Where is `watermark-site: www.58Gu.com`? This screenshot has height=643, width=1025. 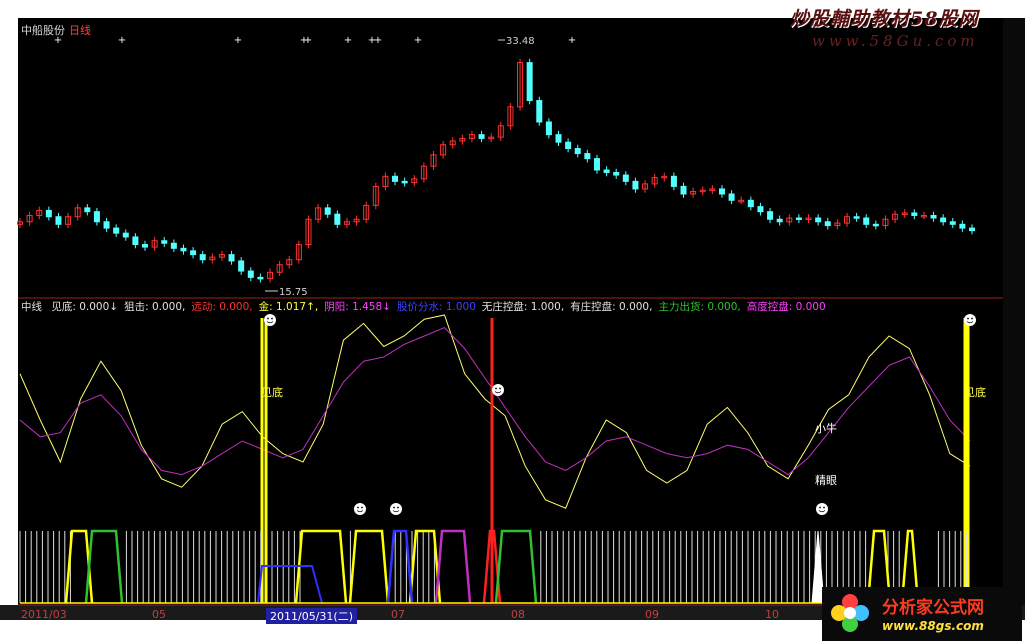 watermark-site: www.58Gu.com is located at coordinates (895, 41).